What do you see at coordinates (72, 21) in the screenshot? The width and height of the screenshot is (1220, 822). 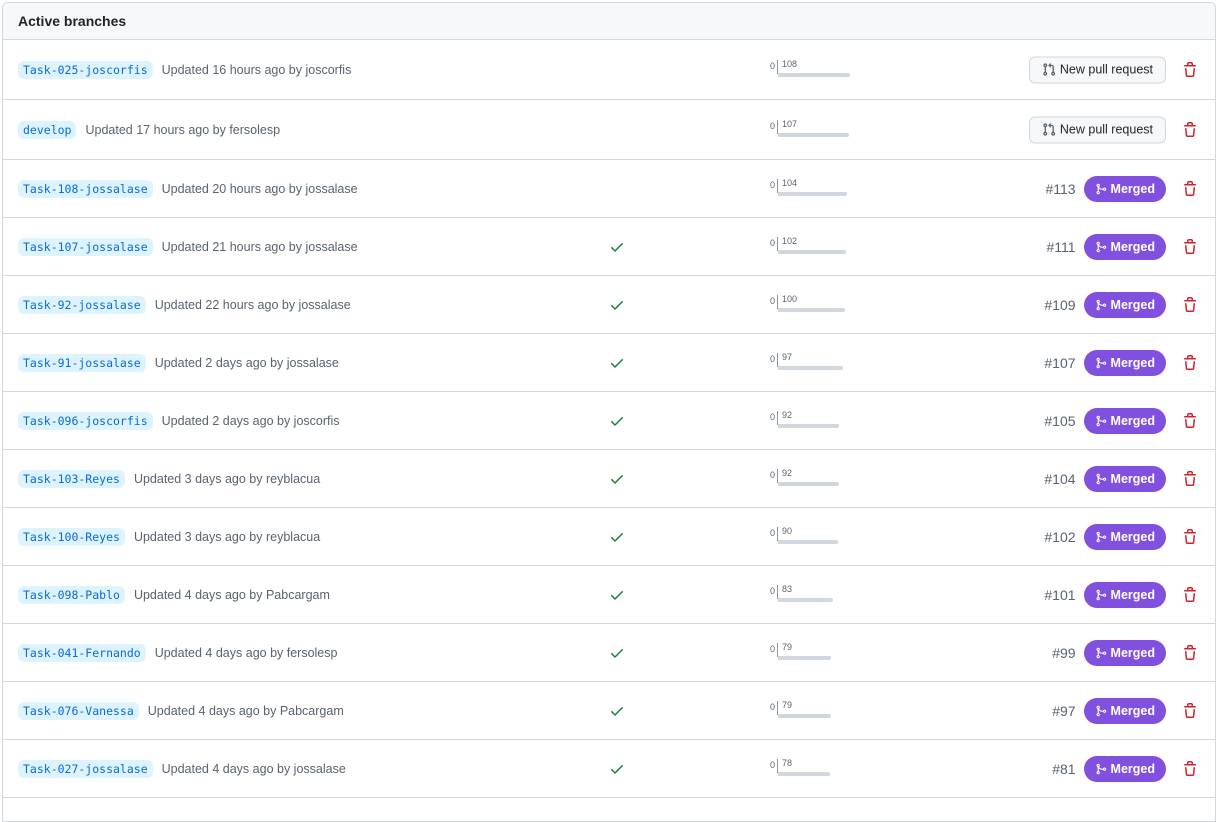 I see `panel-title: Active branches` at bounding box center [72, 21].